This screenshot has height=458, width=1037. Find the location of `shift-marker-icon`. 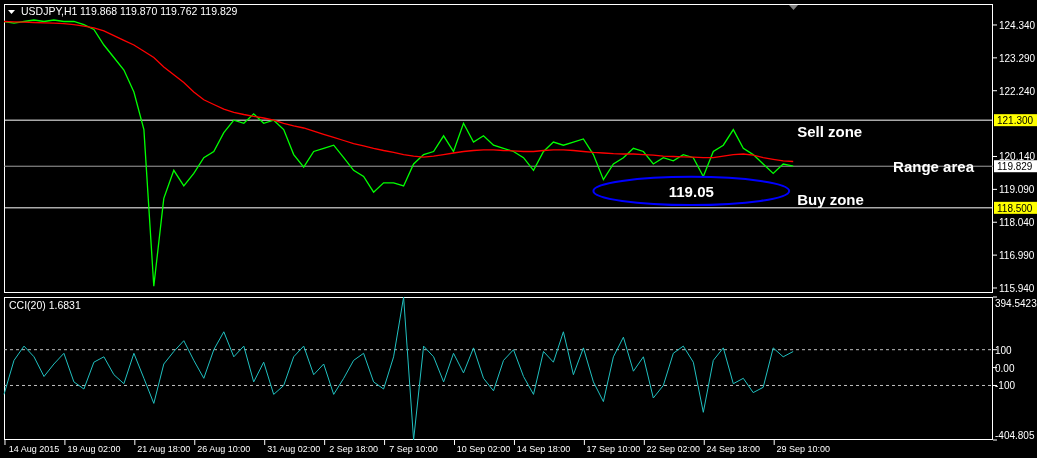

shift-marker-icon is located at coordinates (793, 7).